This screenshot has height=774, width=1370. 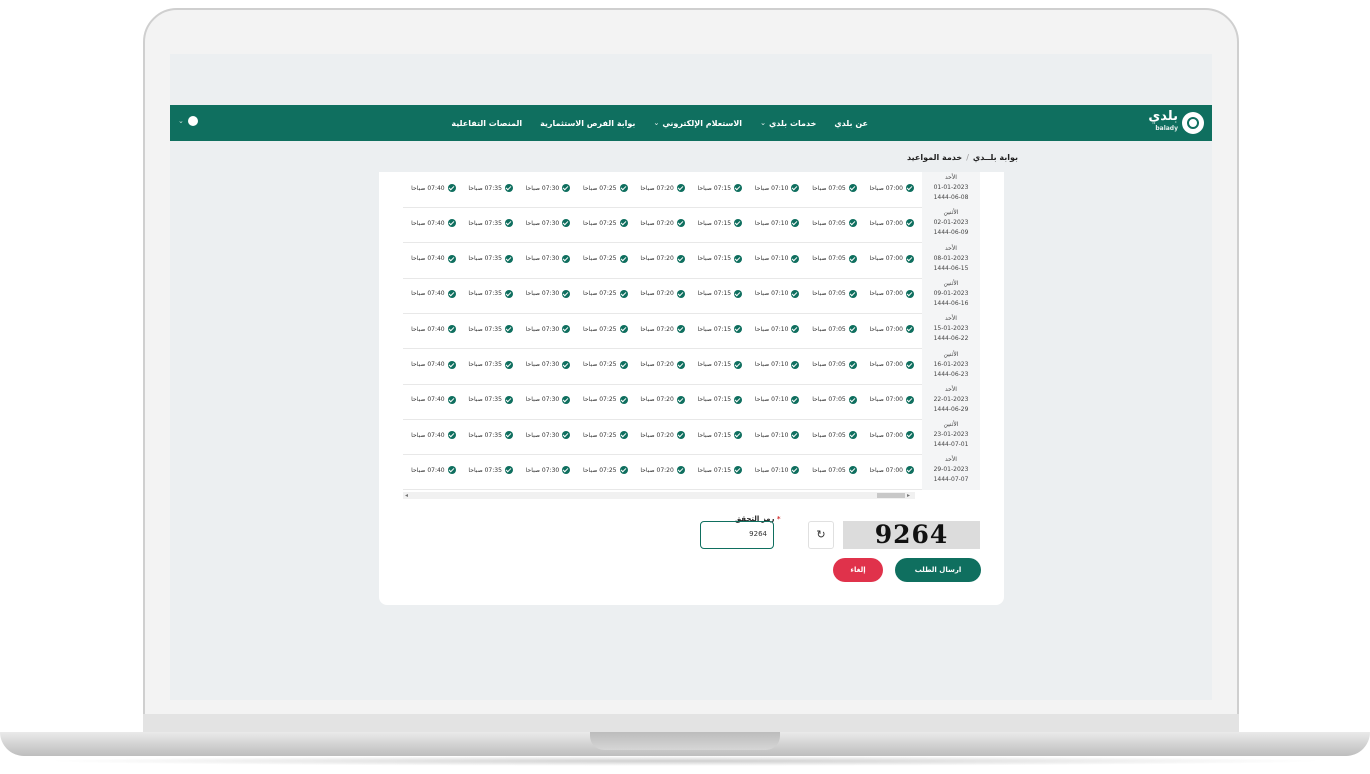 I want to click on captcha-input: 9264, so click(x=737, y=535).